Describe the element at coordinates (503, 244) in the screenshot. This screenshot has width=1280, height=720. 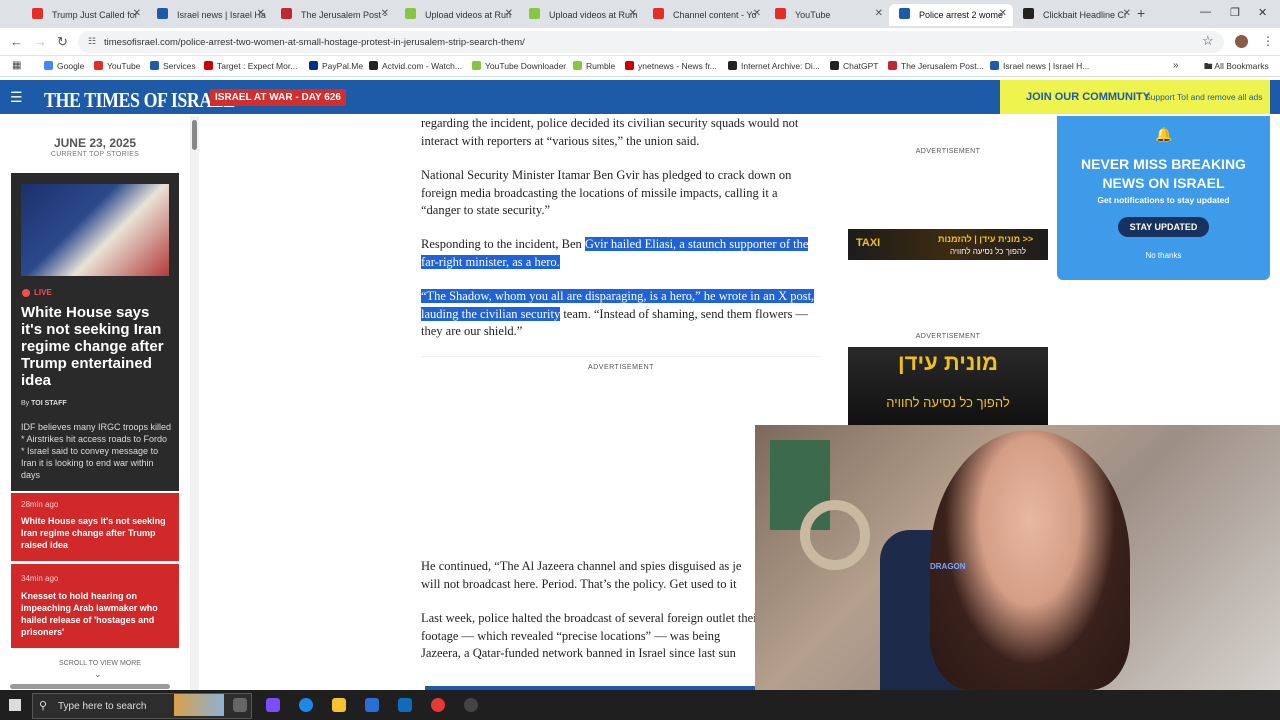
I see `paragraph-text: Responding to the incident, Ben` at that location.